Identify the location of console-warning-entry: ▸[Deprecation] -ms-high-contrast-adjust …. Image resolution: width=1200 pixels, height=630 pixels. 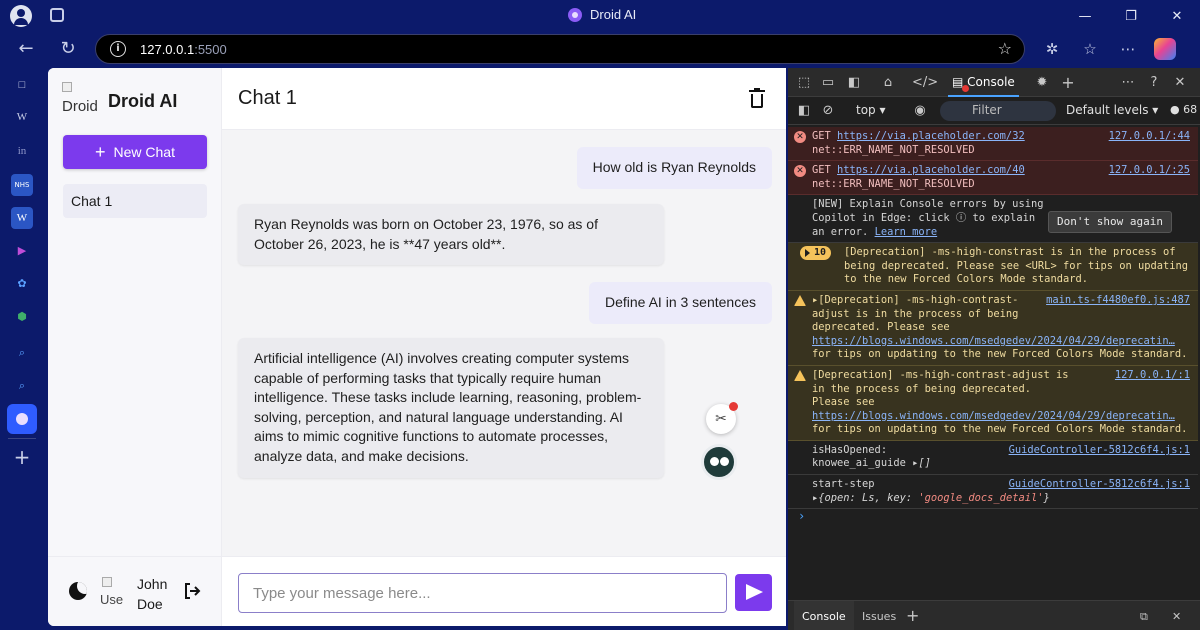
(993, 328).